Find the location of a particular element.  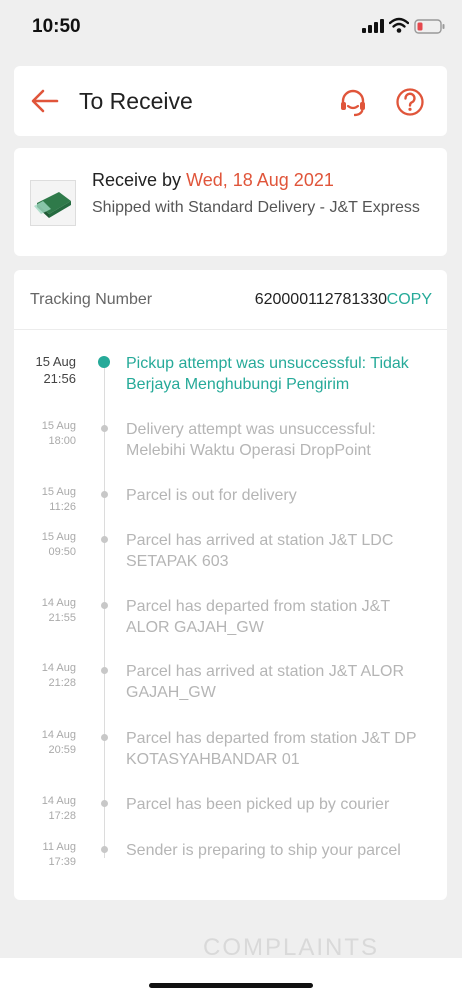

event-datetime: 15 Aug 21:56 is located at coordinates (56, 370).